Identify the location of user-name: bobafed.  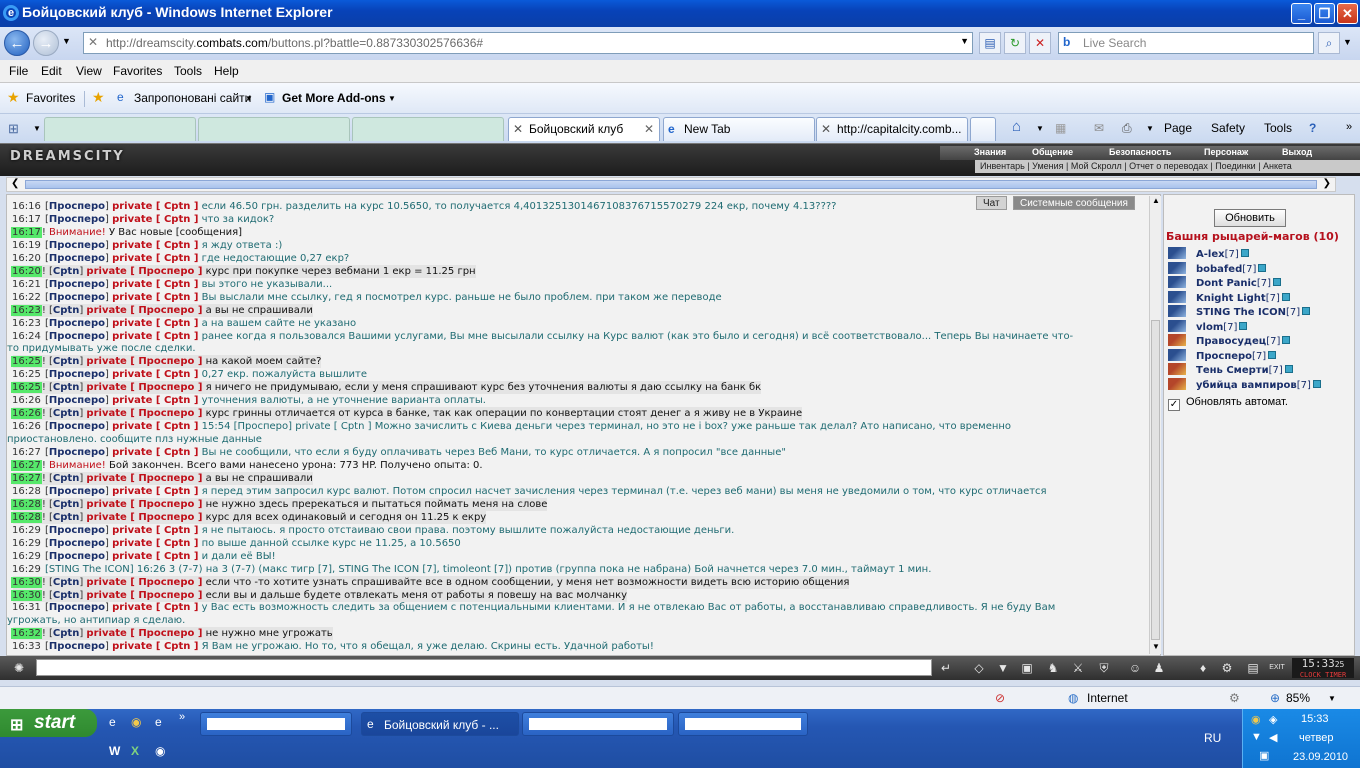
(1219, 269).